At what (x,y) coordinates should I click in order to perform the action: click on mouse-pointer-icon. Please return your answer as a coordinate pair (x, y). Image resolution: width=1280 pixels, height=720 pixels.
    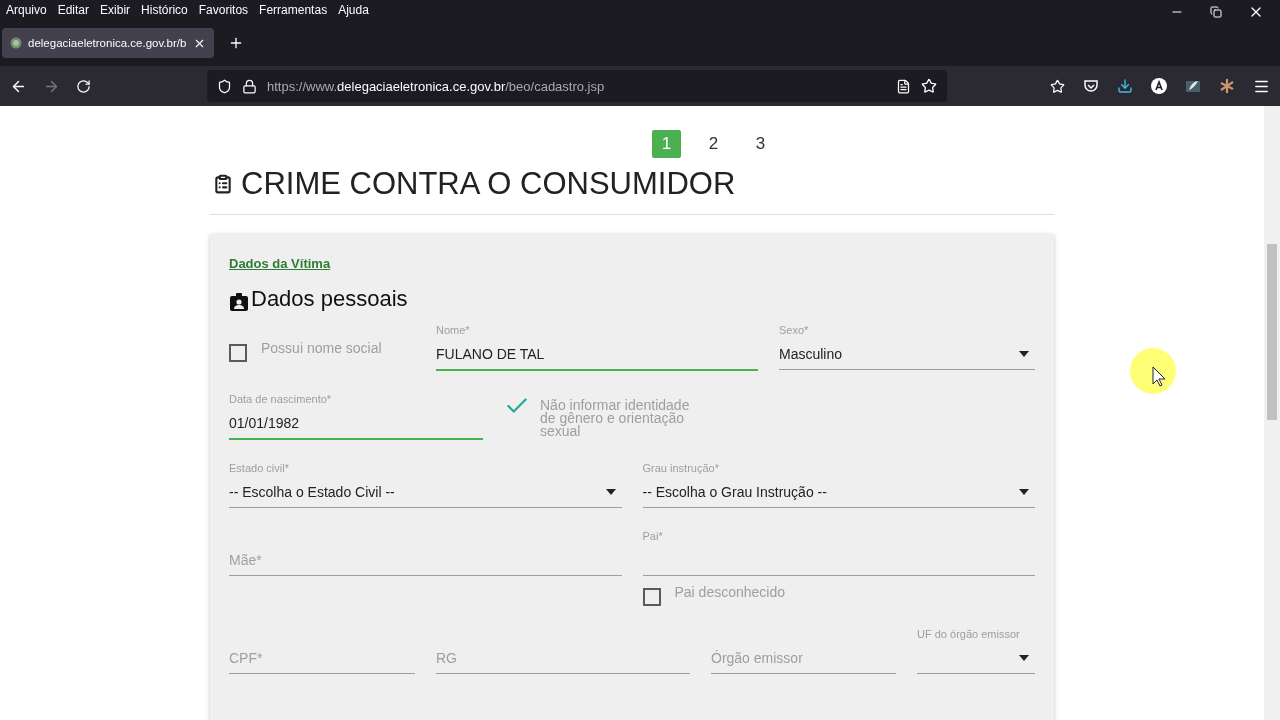
    Looking at the image, I should click on (1153, 371).